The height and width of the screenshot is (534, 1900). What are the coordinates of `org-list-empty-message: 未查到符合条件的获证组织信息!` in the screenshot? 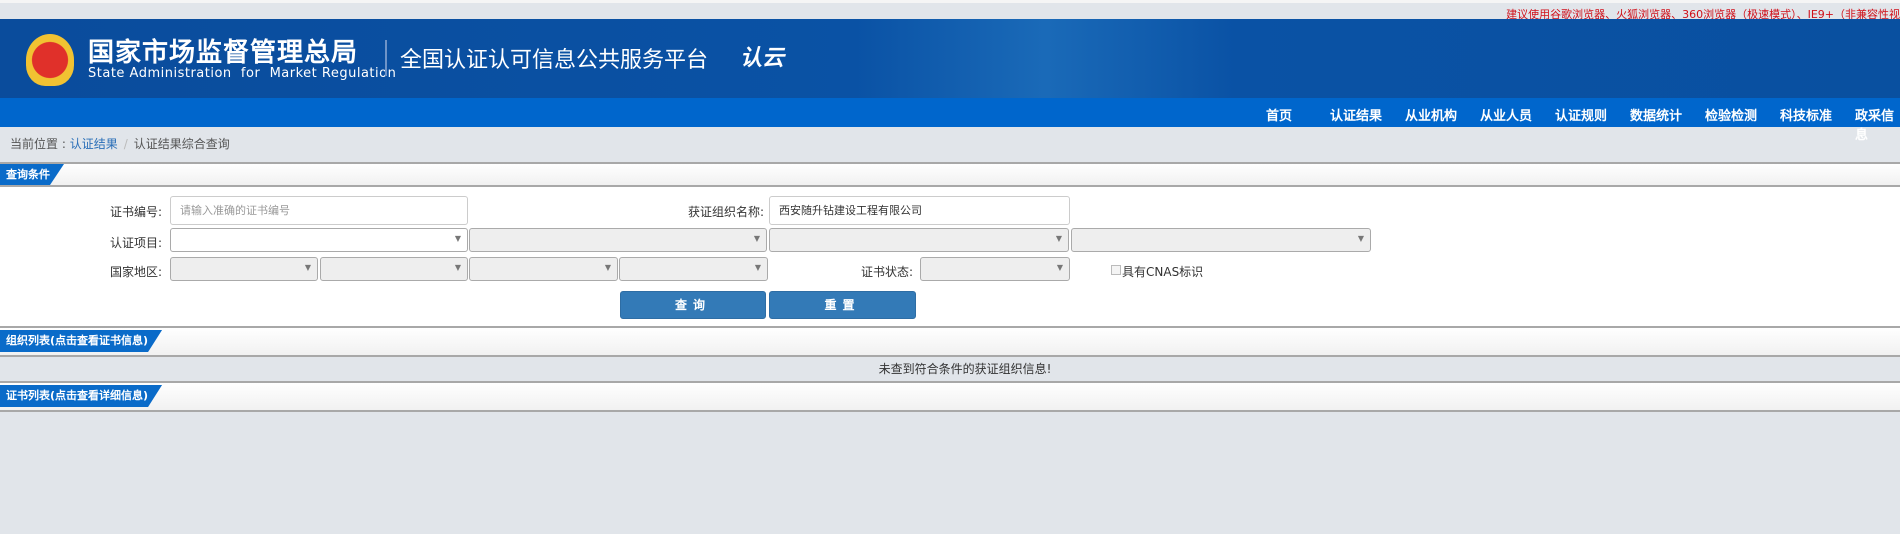 It's located at (965, 369).